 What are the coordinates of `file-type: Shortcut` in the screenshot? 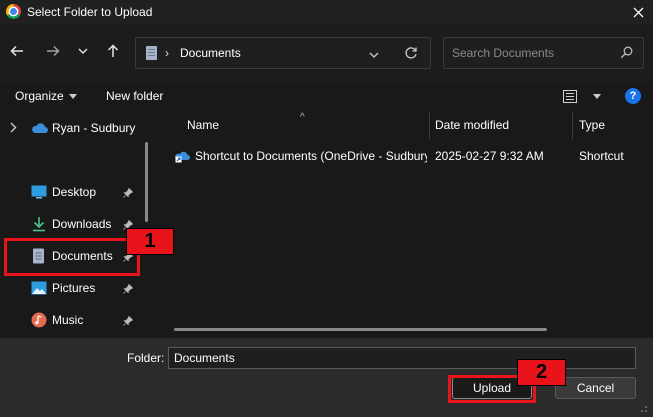 It's located at (601, 156).